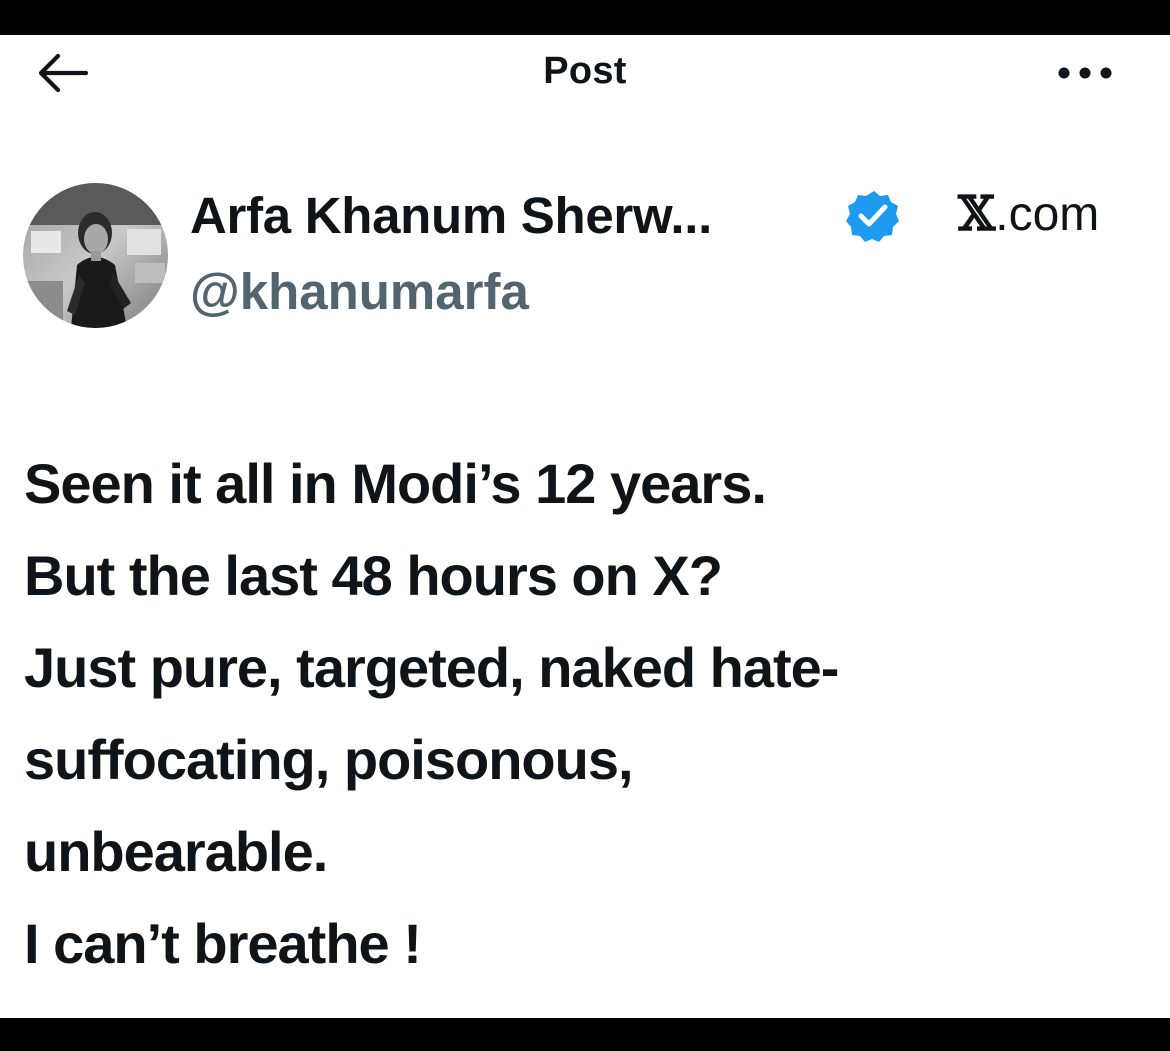  I want to click on post-text-line: I can’t breathe !, so click(223, 943).